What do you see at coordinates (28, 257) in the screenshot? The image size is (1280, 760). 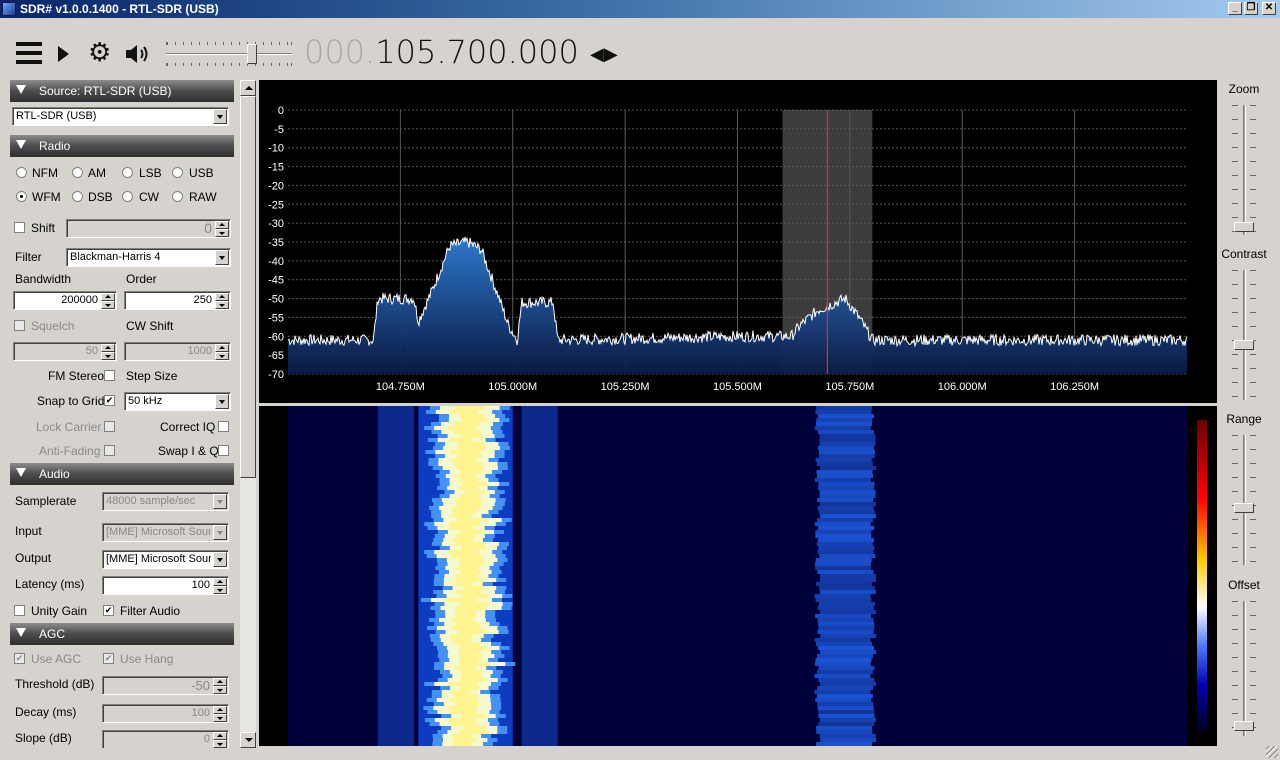 I see `filter-label: Filter` at bounding box center [28, 257].